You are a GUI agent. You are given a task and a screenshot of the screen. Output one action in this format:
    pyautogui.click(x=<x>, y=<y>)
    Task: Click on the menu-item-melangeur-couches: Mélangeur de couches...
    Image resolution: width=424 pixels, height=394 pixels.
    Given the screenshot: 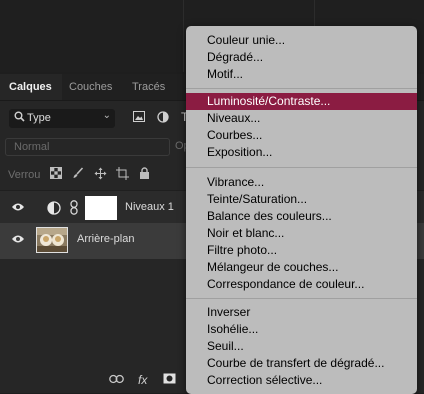 What is the action you would take?
    pyautogui.click(x=301, y=267)
    